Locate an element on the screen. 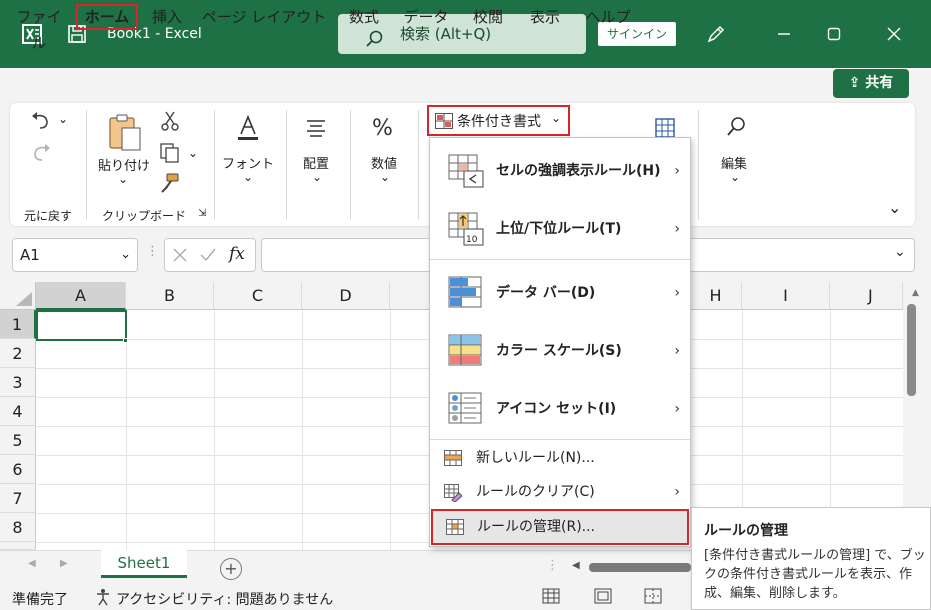 The image size is (931, 610). formula-expand-icon: ⌄ is located at coordinates (900, 252).